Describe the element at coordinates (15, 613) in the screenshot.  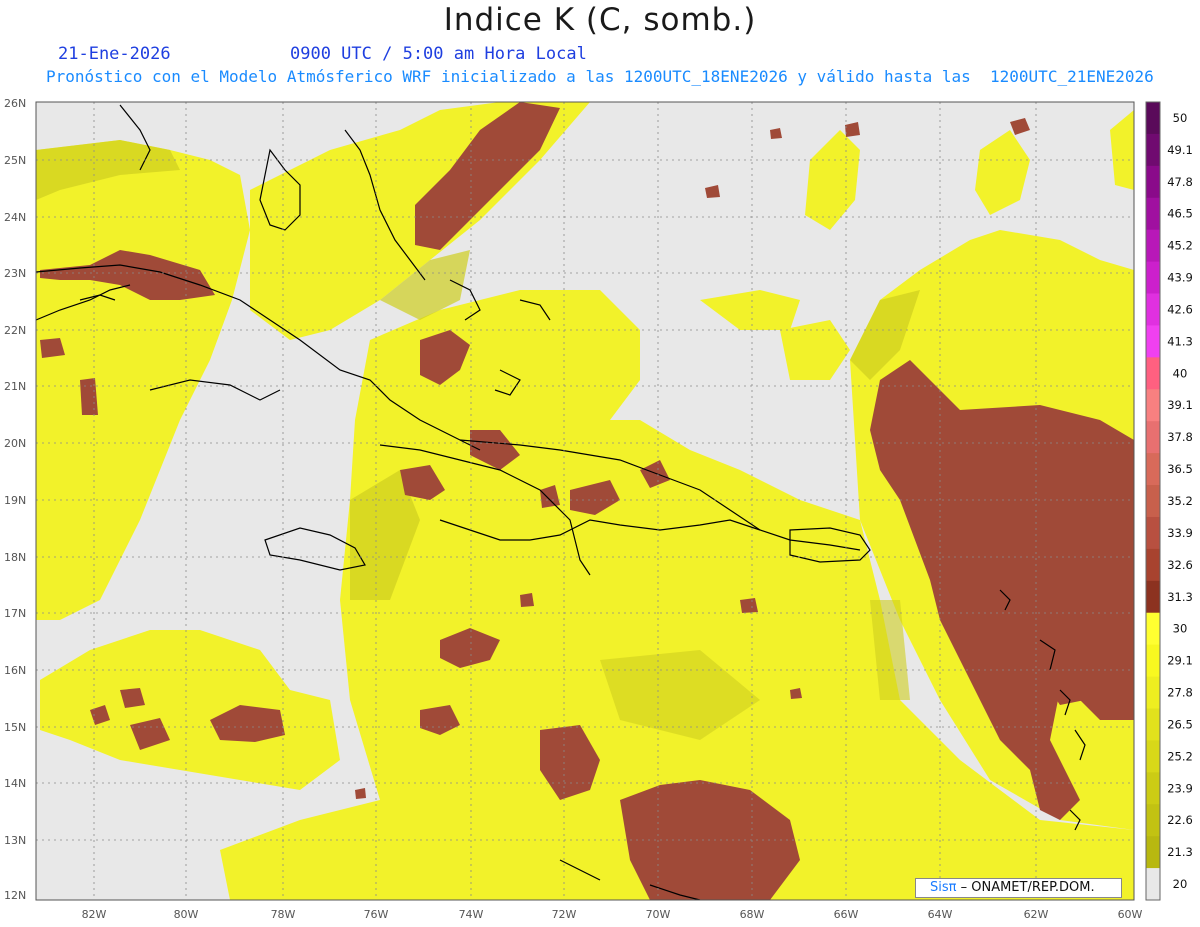
I see `lat-label: 17N` at that location.